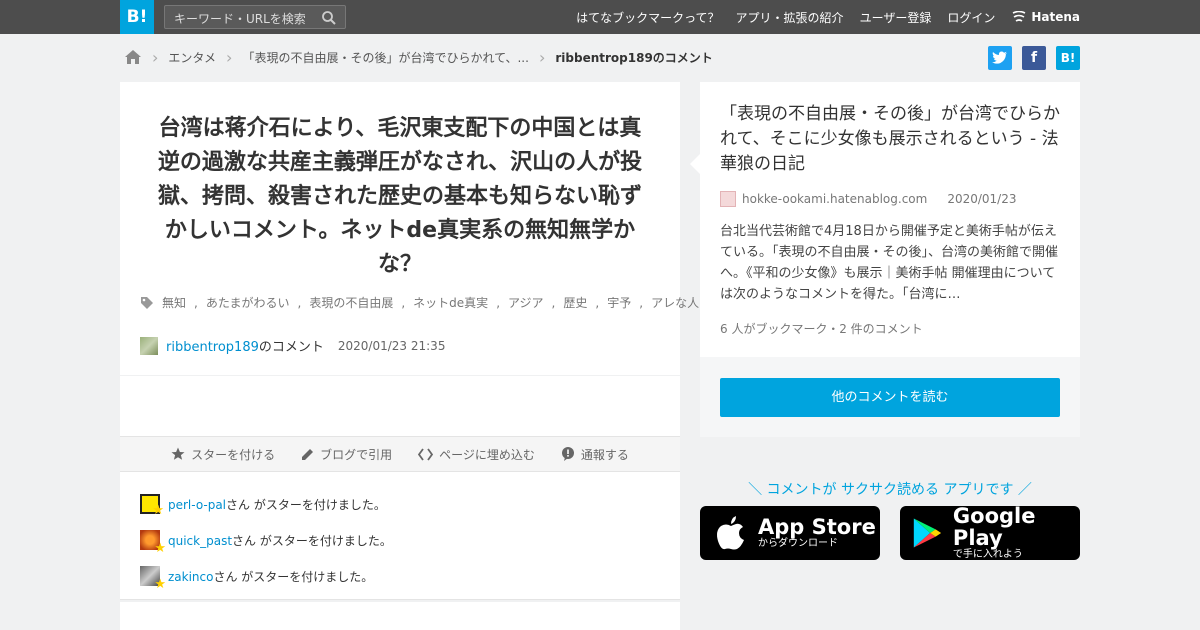 Image resolution: width=1200 pixels, height=630 pixels. What do you see at coordinates (821, 328) in the screenshot?
I see `entry-stats: 6 人がブックマーク・2 件のコメント` at bounding box center [821, 328].